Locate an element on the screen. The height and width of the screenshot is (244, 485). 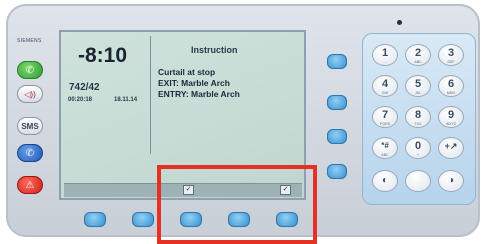
key-2: 2 ABC is located at coordinates (418, 55).